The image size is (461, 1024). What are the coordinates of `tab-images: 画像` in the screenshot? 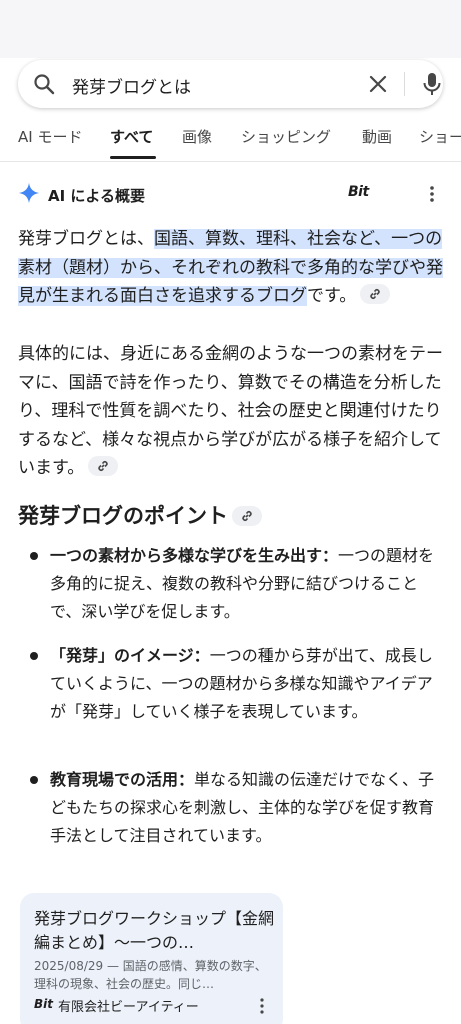 It's located at (197, 136).